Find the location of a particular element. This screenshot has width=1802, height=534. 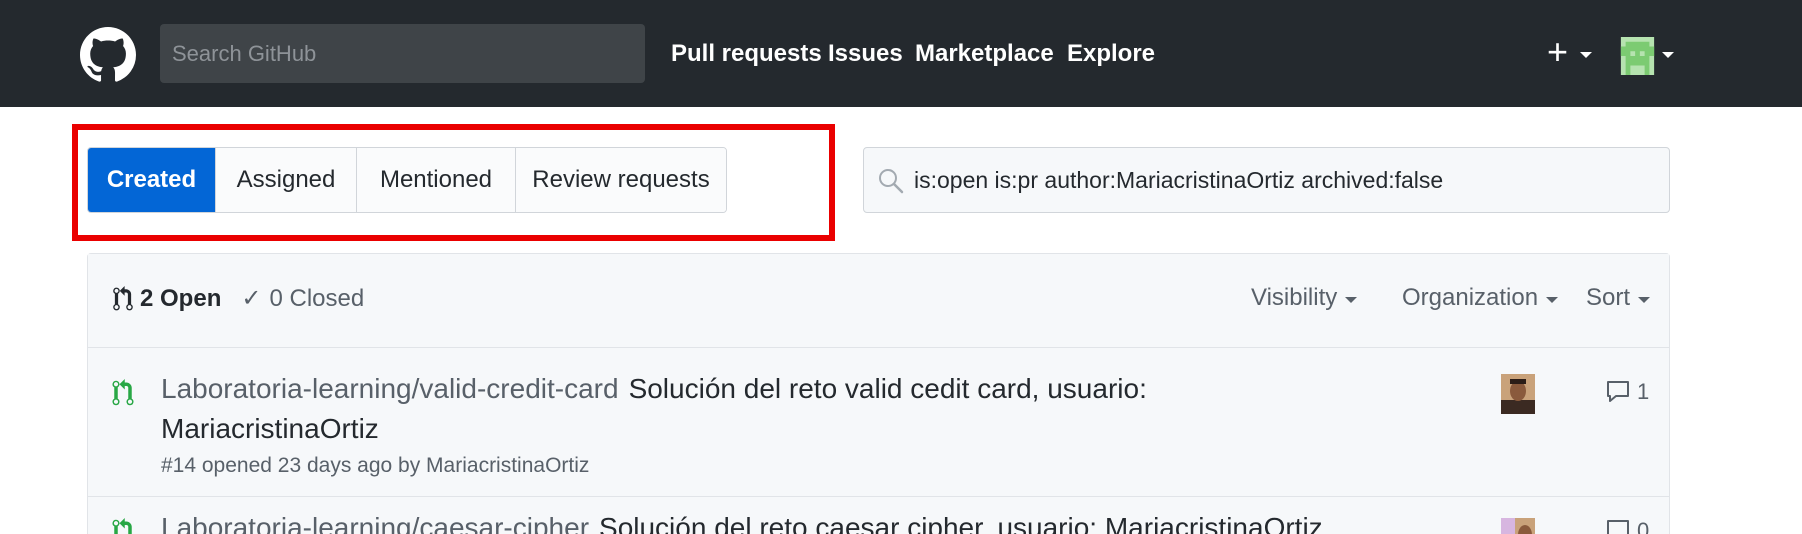

avatar-icon is located at coordinates (1637, 56).